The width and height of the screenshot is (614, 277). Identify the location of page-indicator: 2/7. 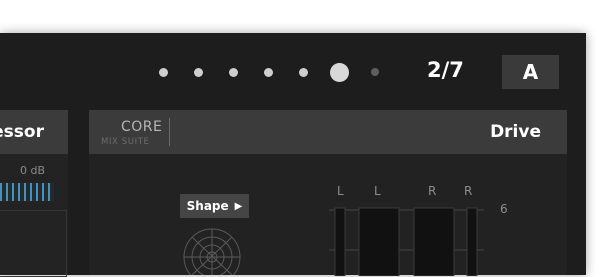
(445, 70).